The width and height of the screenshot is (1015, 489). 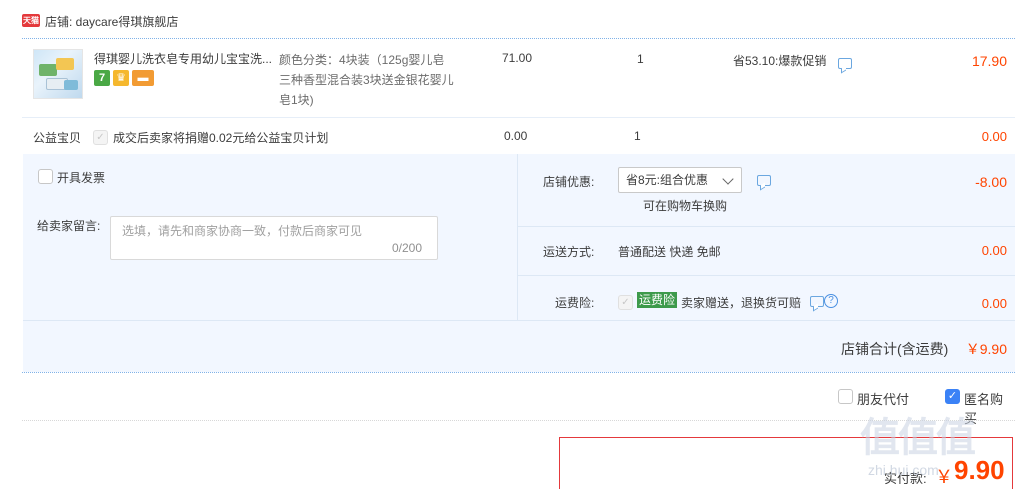 I want to click on credit-card-icon: ▬, so click(x=143, y=78).